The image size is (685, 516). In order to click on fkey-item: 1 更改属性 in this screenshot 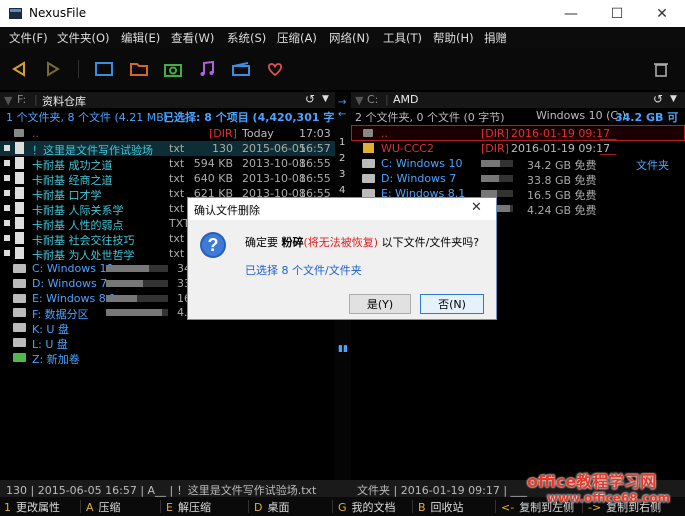, I will do `click(32, 507)`.